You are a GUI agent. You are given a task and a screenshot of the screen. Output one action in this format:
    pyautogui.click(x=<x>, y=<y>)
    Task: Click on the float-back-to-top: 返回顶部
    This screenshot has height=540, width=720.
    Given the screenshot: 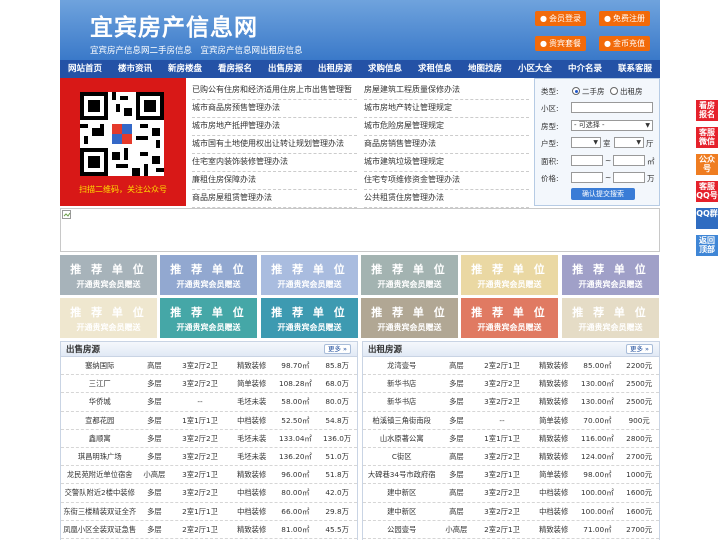 What is the action you would take?
    pyautogui.click(x=707, y=245)
    